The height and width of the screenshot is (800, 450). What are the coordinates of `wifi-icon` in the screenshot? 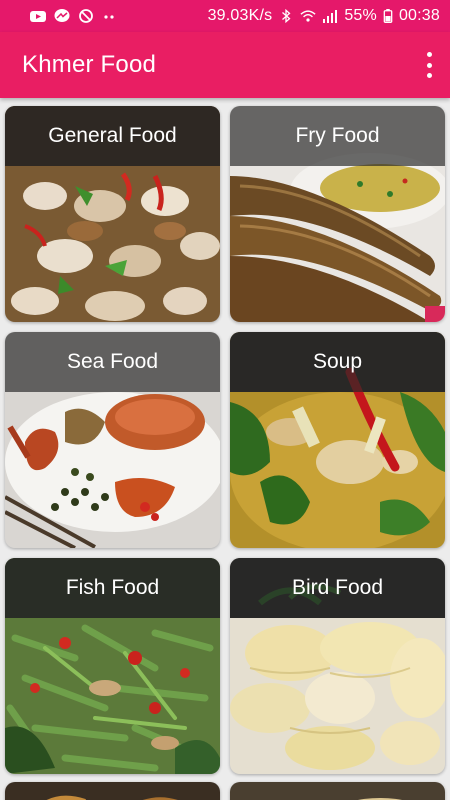 It's located at (308, 16).